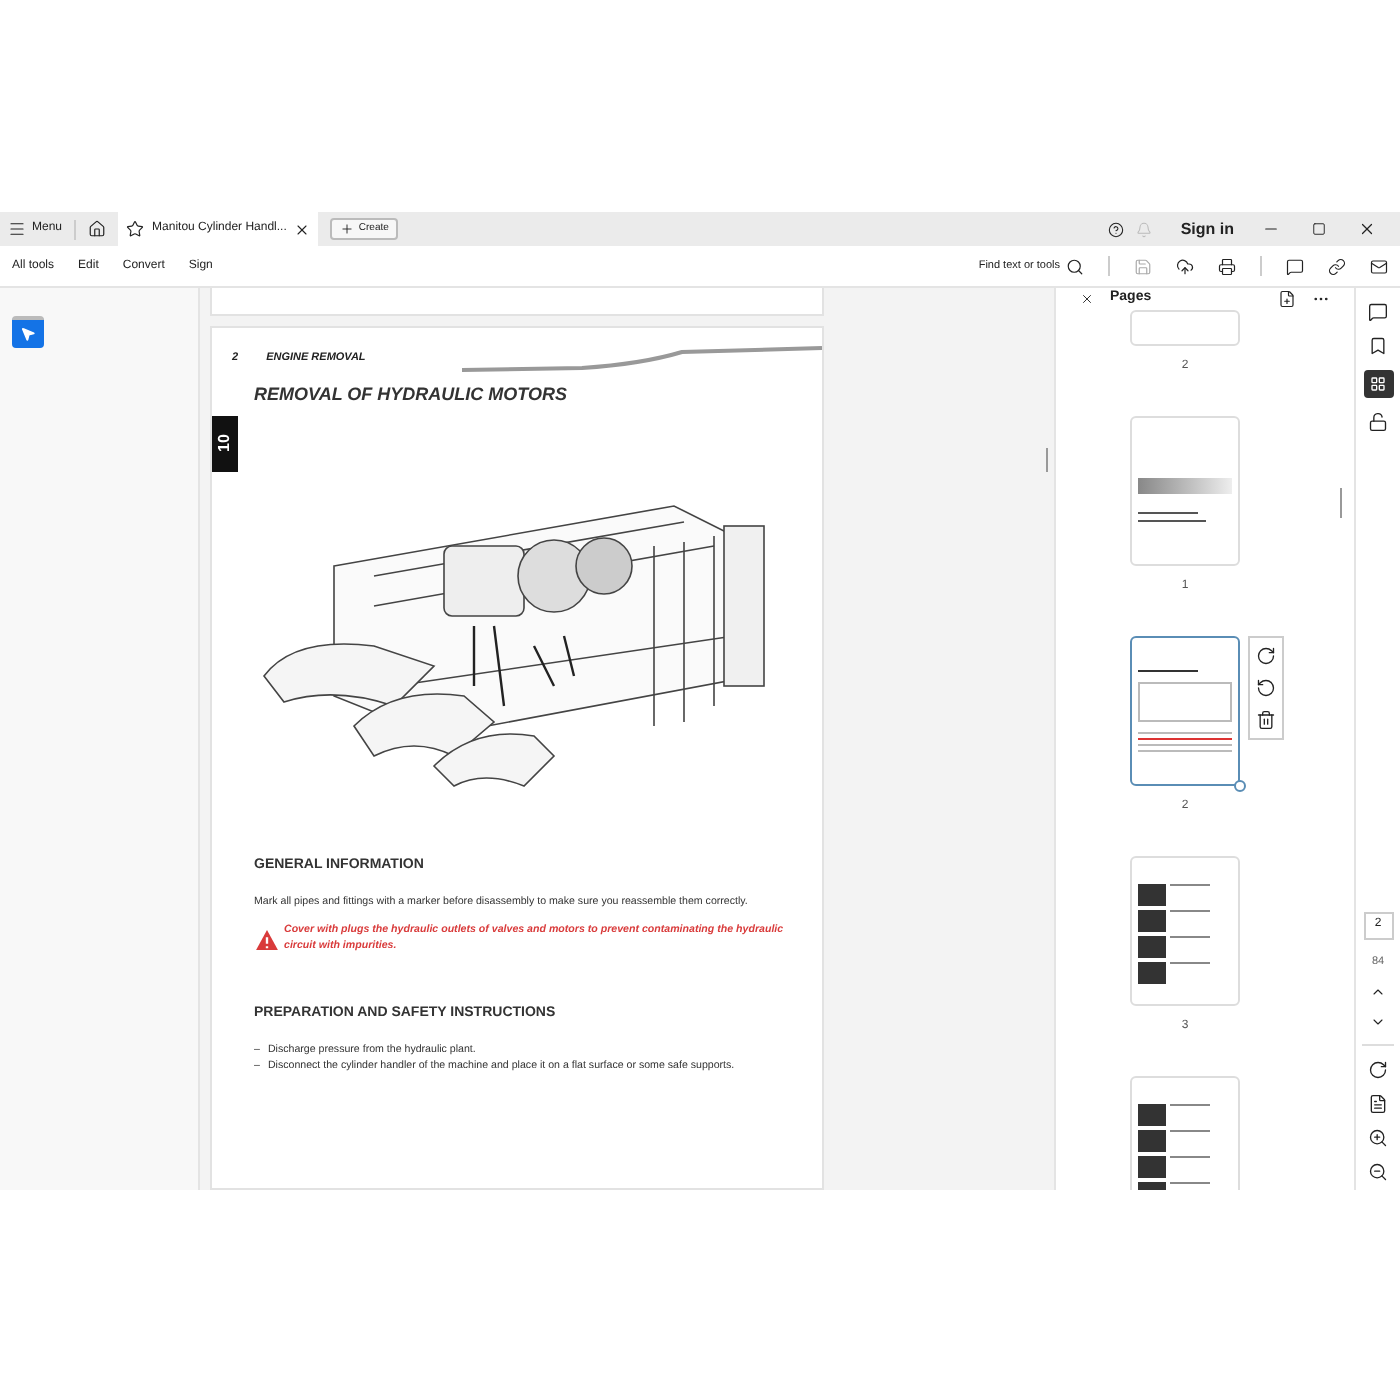 This screenshot has width=1400, height=1400. What do you see at coordinates (1378, 1070) in the screenshot?
I see `rotate-icon` at bounding box center [1378, 1070].